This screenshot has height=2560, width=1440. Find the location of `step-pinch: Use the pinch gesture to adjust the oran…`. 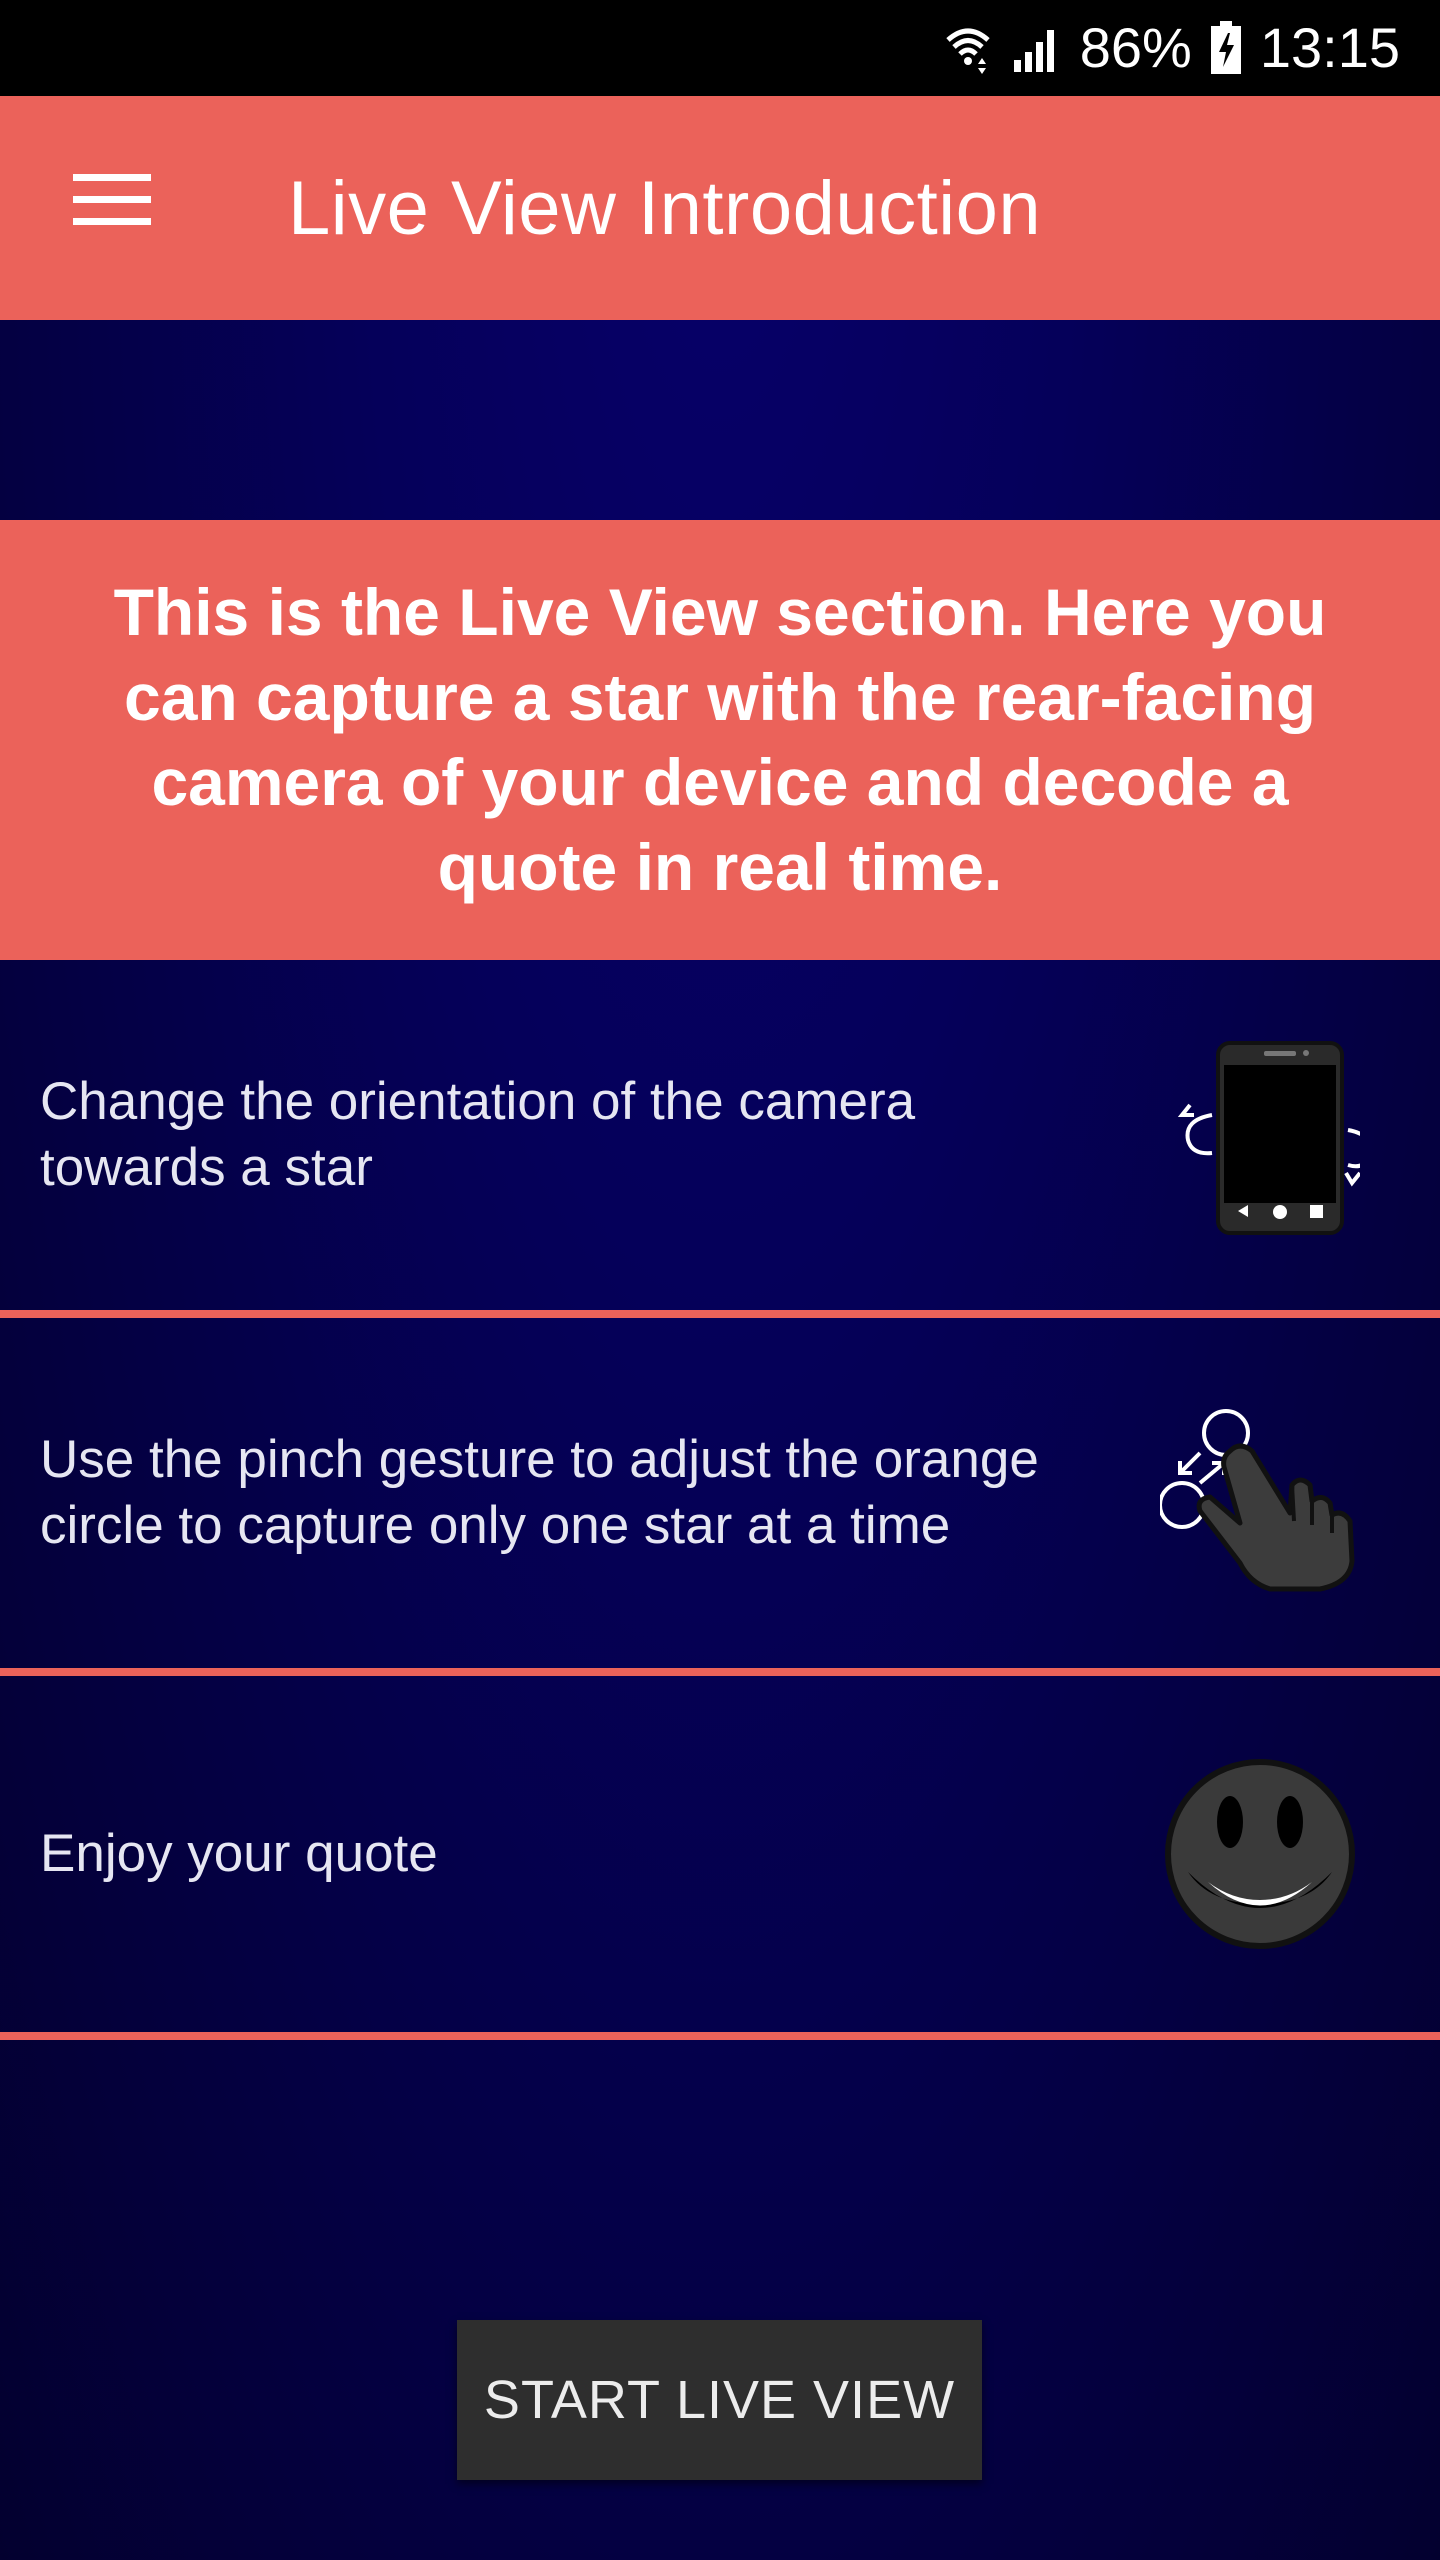

step-pinch: Use the pinch gesture to adjust the oran… is located at coordinates (720, 1497).